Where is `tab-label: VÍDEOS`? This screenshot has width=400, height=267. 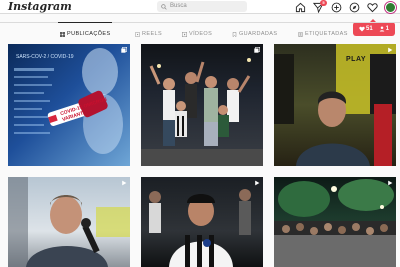
tab-label: VÍDEOS is located at coordinates (201, 34).